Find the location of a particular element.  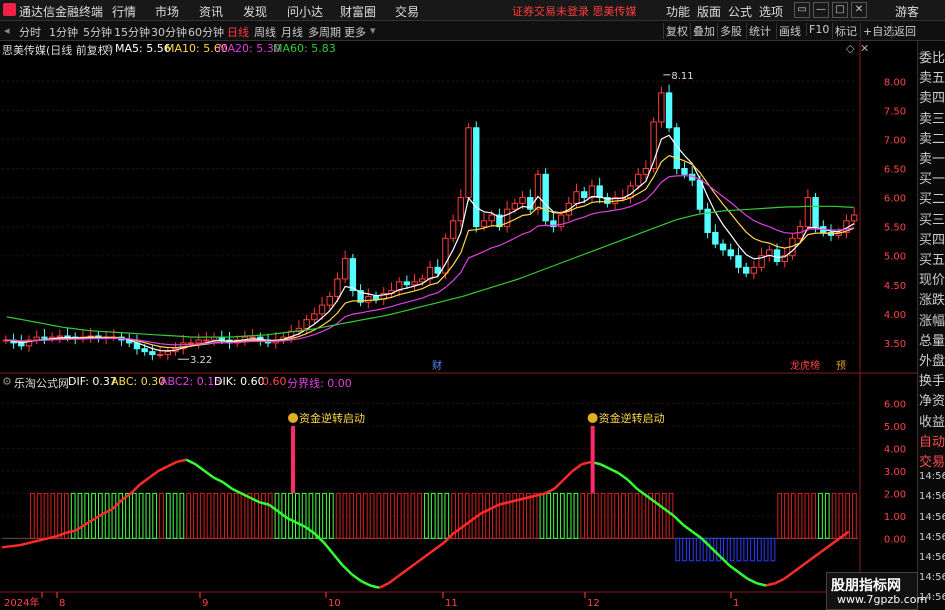

tab-30min: 30分钟 is located at coordinates (169, 32).